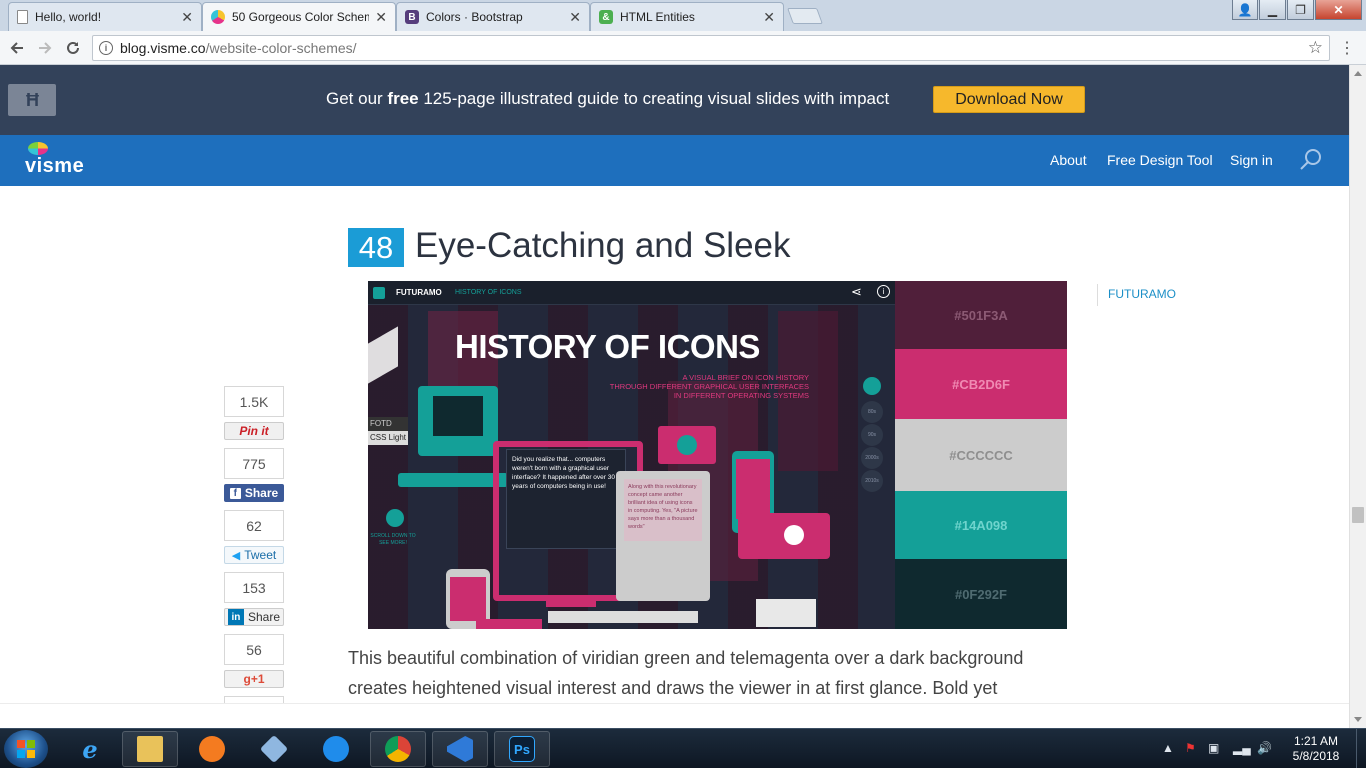  I want to click on linkedin-share-button: in Share, so click(254, 617).